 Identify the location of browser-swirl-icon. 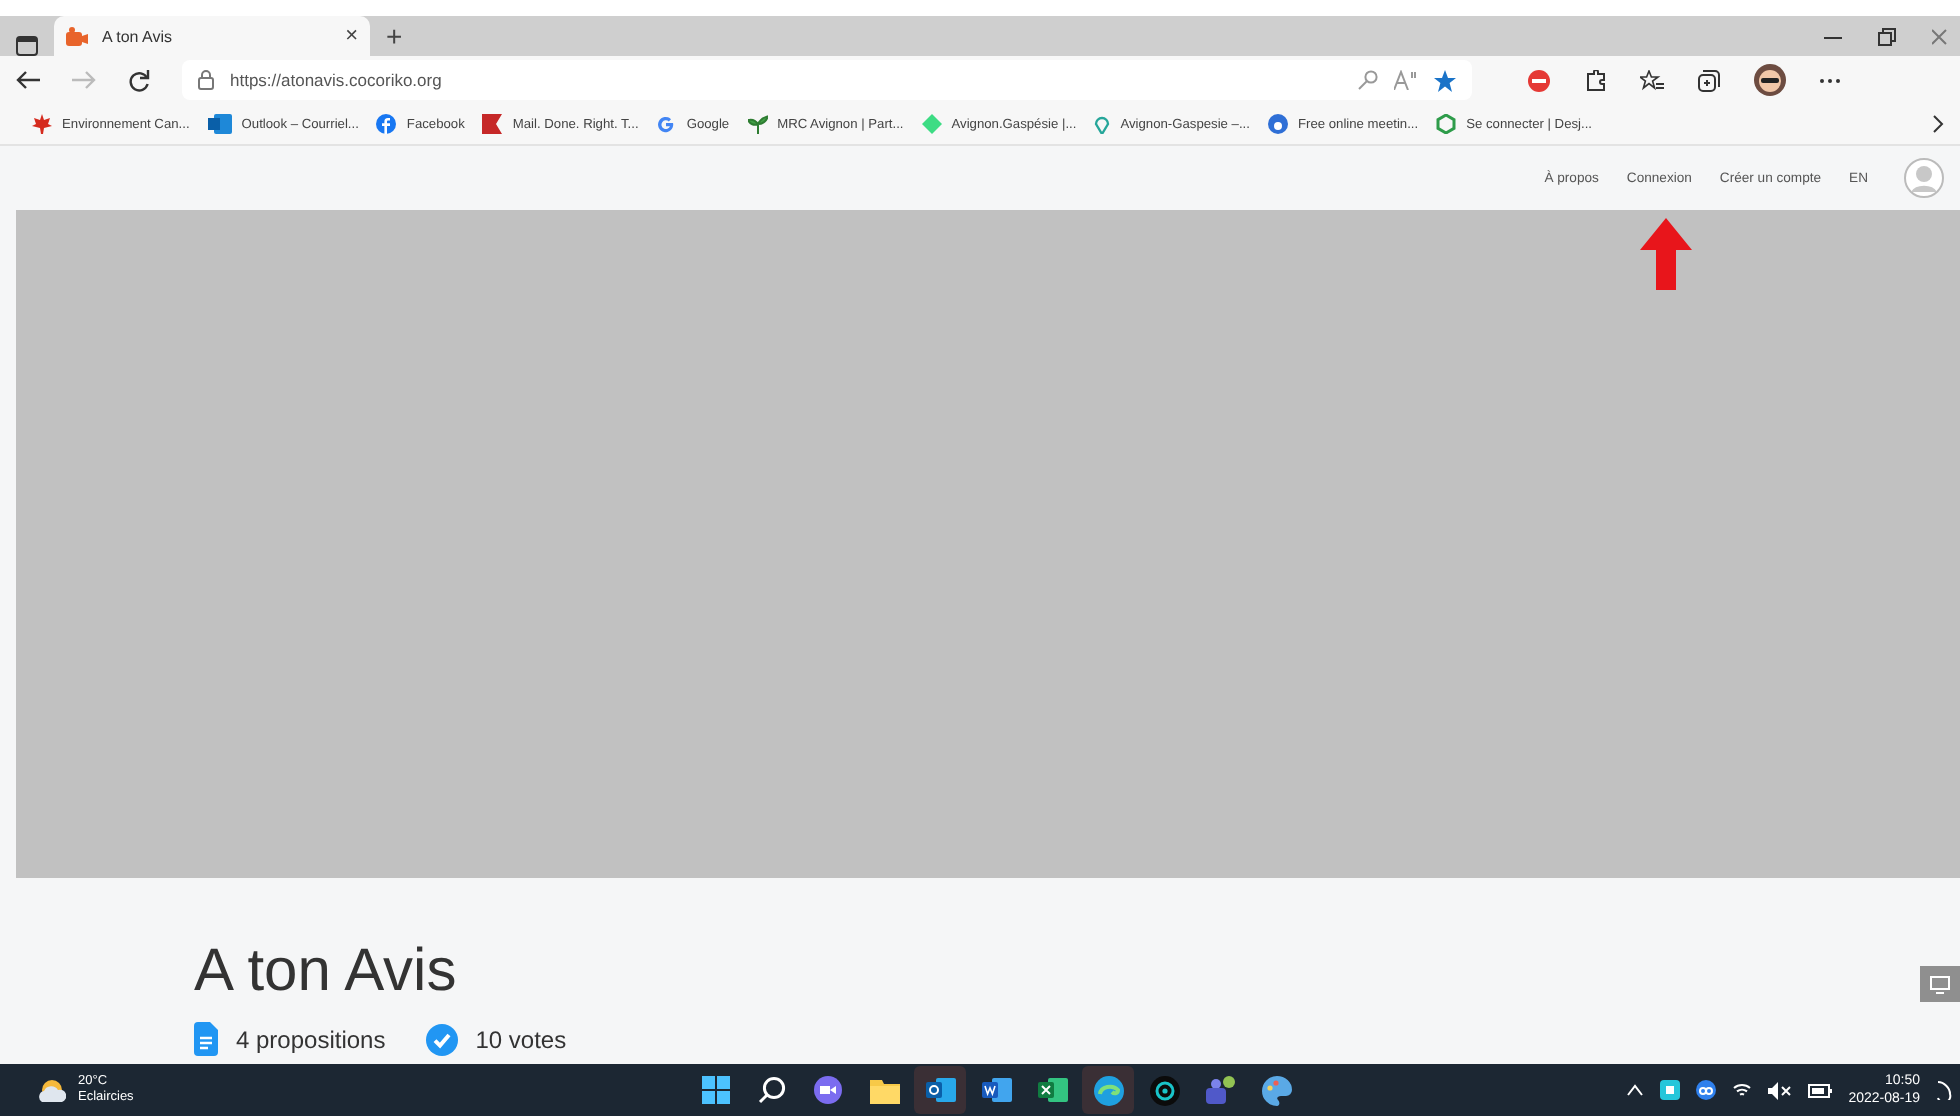
(1108, 1090).